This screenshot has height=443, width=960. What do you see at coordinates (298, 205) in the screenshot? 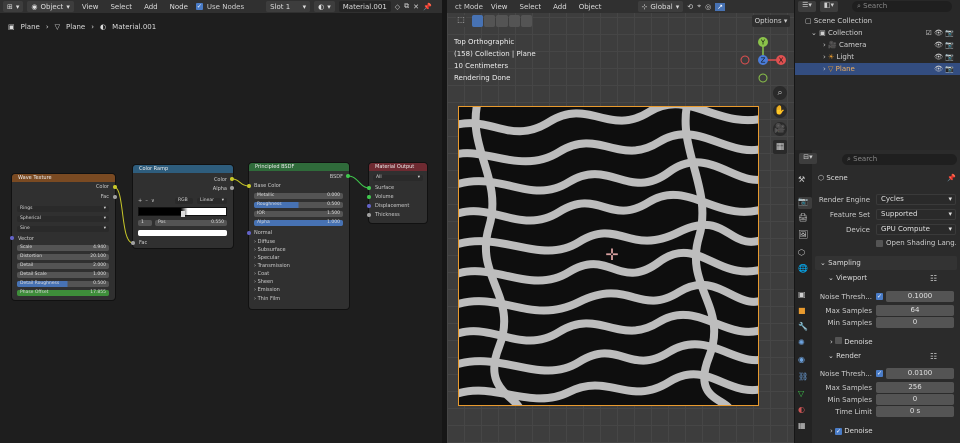
I see `bsdf-roughness-field: Roughness 0.500` at bounding box center [298, 205].